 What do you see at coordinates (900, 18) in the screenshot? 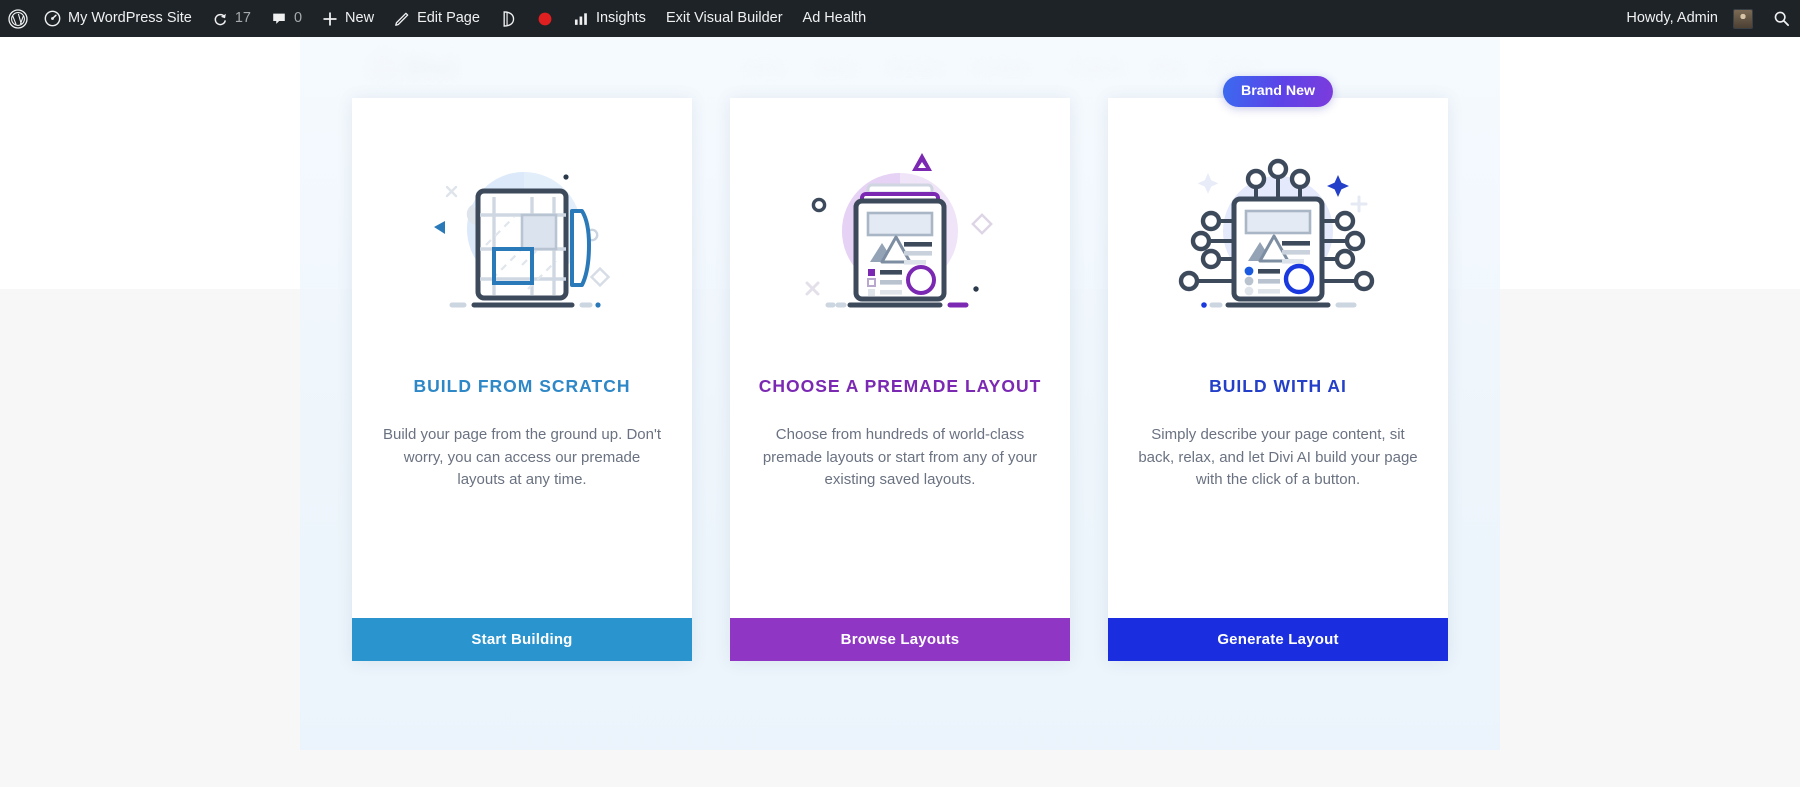
I see `wp-admin-bar: My WordPress Site 17 0` at bounding box center [900, 18].